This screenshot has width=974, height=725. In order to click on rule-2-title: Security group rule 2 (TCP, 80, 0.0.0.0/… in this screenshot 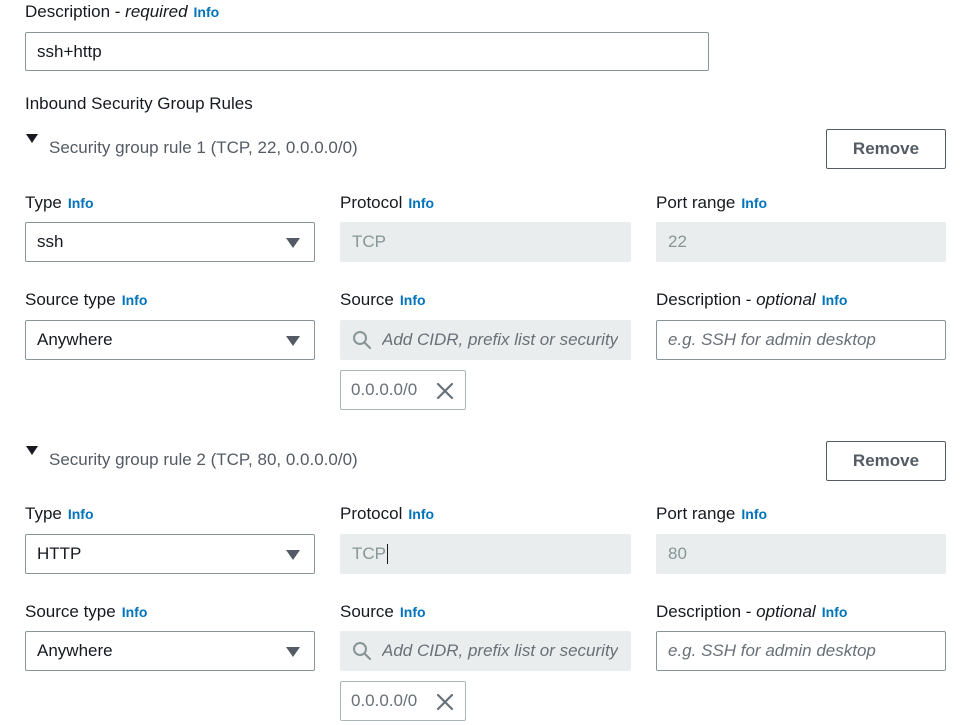, I will do `click(203, 460)`.